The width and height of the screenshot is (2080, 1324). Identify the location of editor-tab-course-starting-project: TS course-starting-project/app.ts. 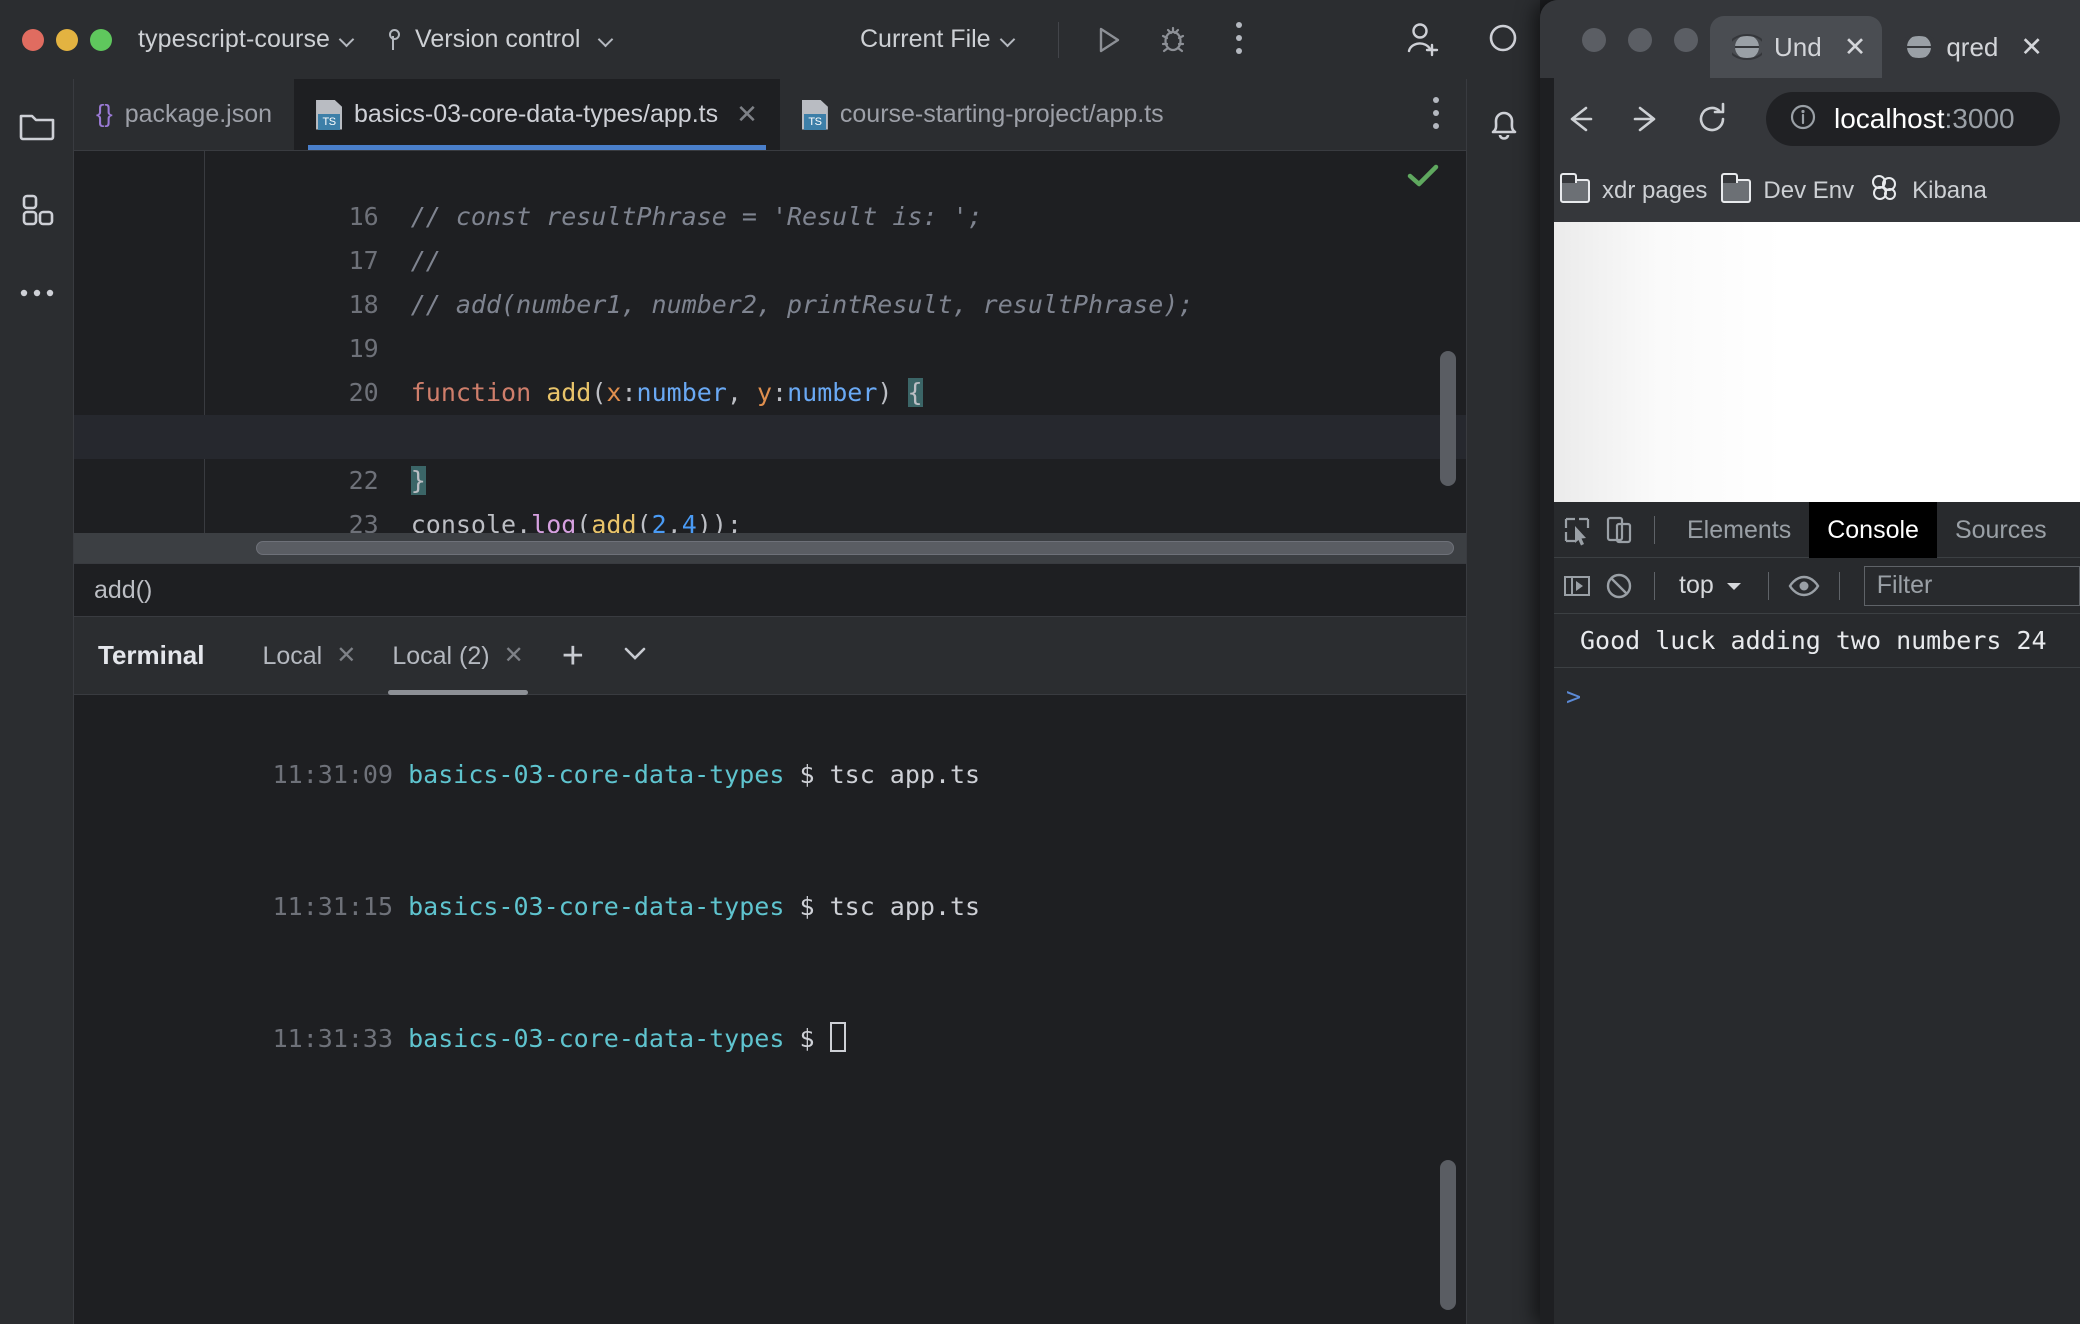
(983, 114).